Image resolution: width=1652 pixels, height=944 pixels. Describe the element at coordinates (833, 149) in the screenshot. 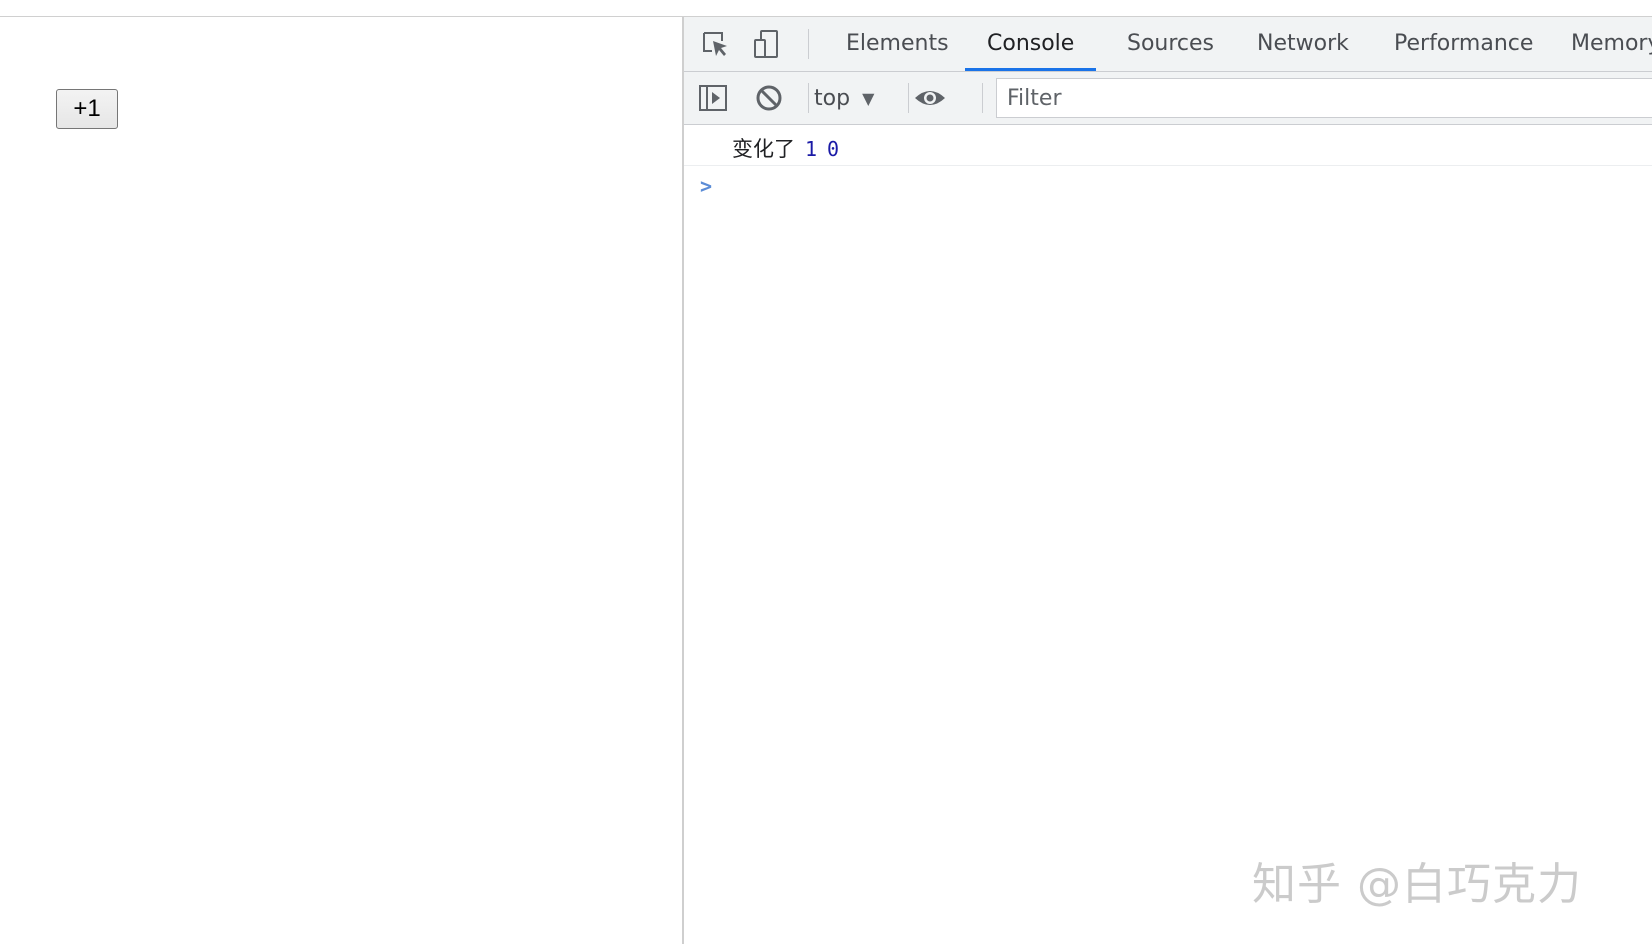

I see `log-value-2: 0` at that location.